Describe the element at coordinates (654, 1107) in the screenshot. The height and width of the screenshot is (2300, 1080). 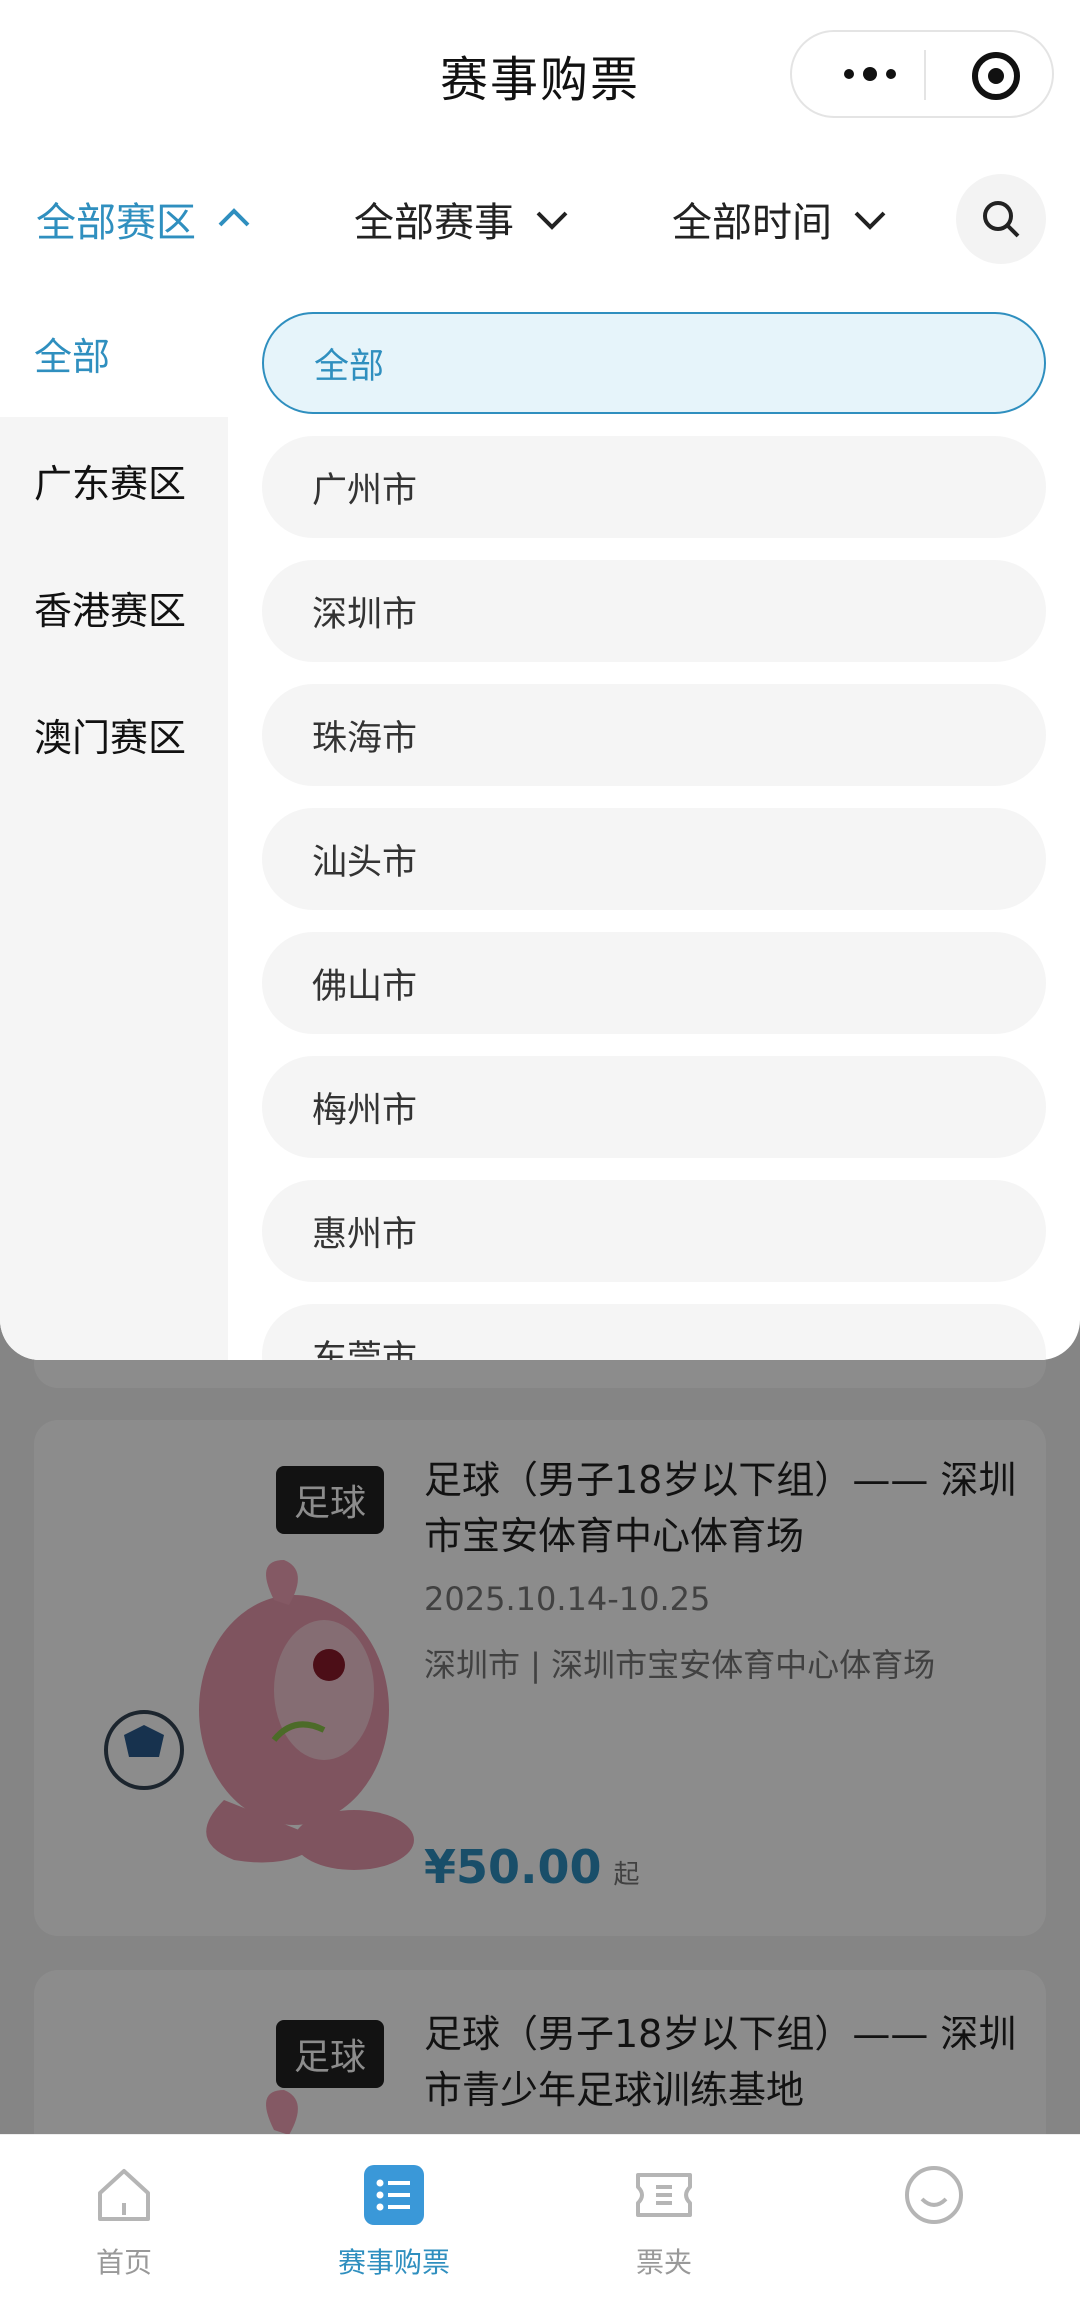
I see `city-item: 梅州市` at that location.